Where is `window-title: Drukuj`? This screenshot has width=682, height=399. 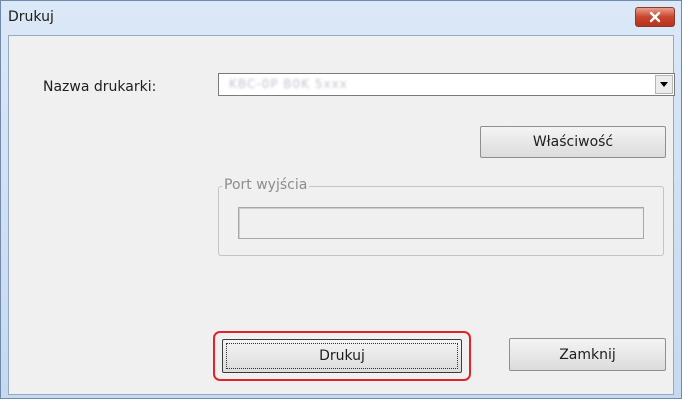 window-title: Drukuj is located at coordinates (31, 17).